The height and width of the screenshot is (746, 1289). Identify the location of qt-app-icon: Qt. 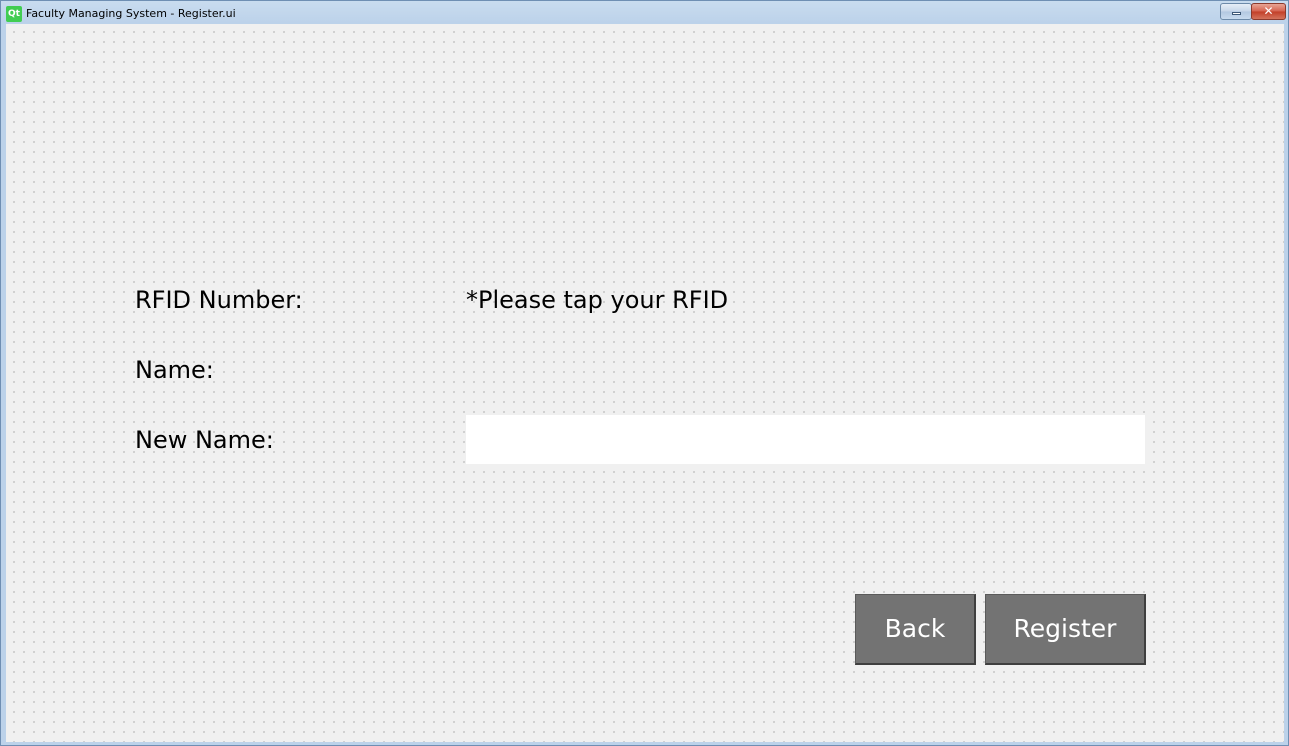
(14, 14).